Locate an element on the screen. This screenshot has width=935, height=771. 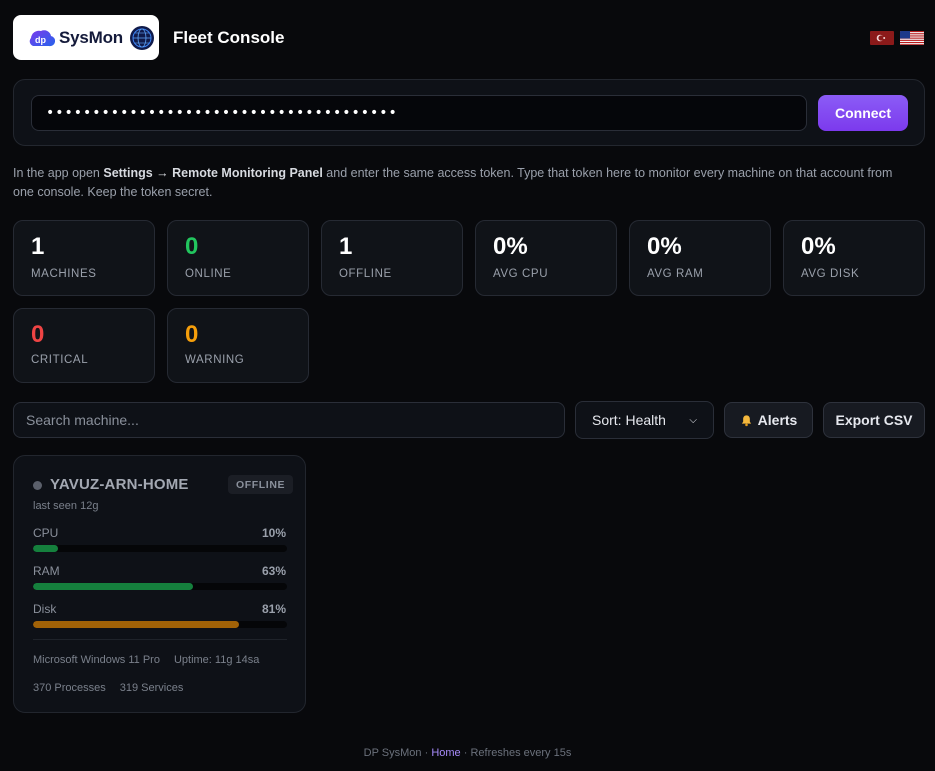
alerts-button: Alerts is located at coordinates (768, 420).